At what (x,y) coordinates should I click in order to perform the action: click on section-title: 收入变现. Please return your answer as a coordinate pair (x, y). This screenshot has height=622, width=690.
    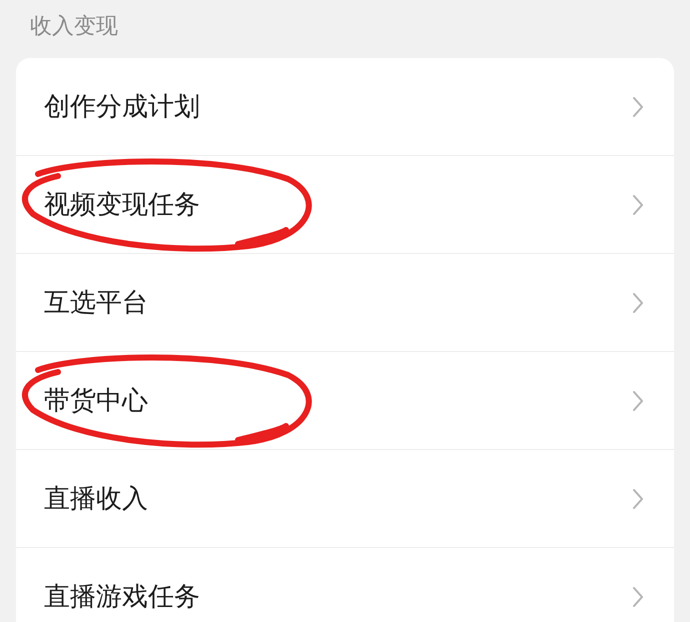
    Looking at the image, I should click on (74, 27).